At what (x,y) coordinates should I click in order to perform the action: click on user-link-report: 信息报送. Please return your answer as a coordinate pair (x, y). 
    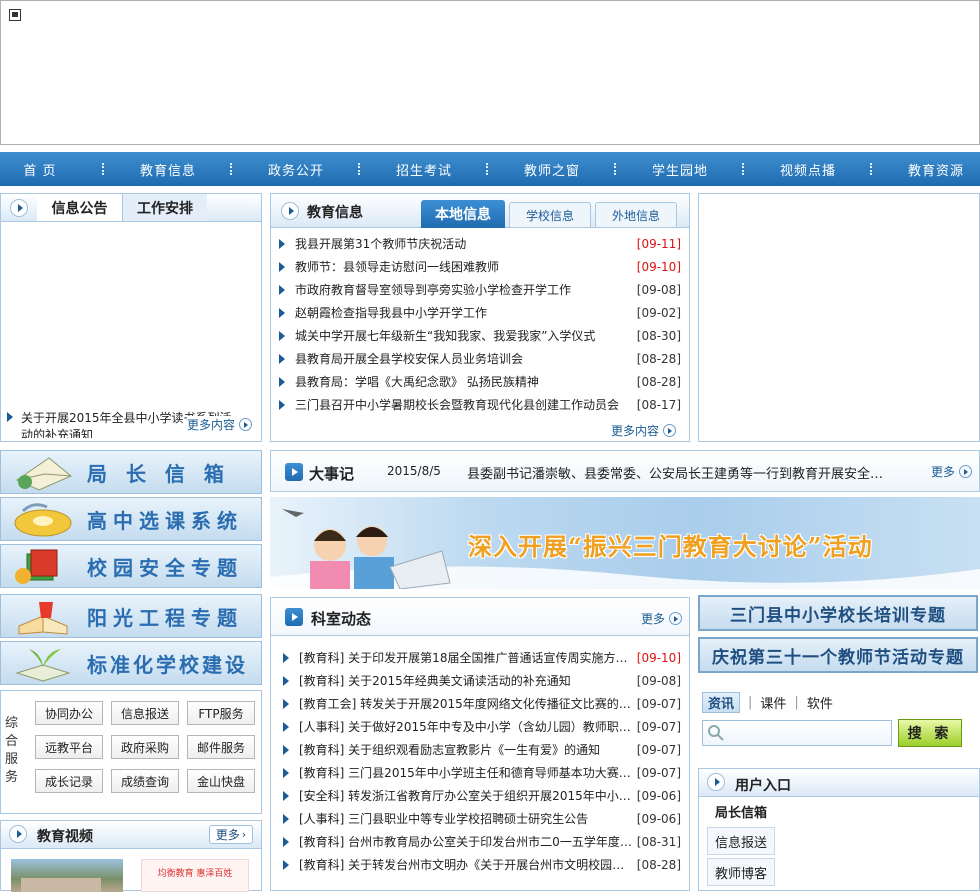
    Looking at the image, I should click on (741, 841).